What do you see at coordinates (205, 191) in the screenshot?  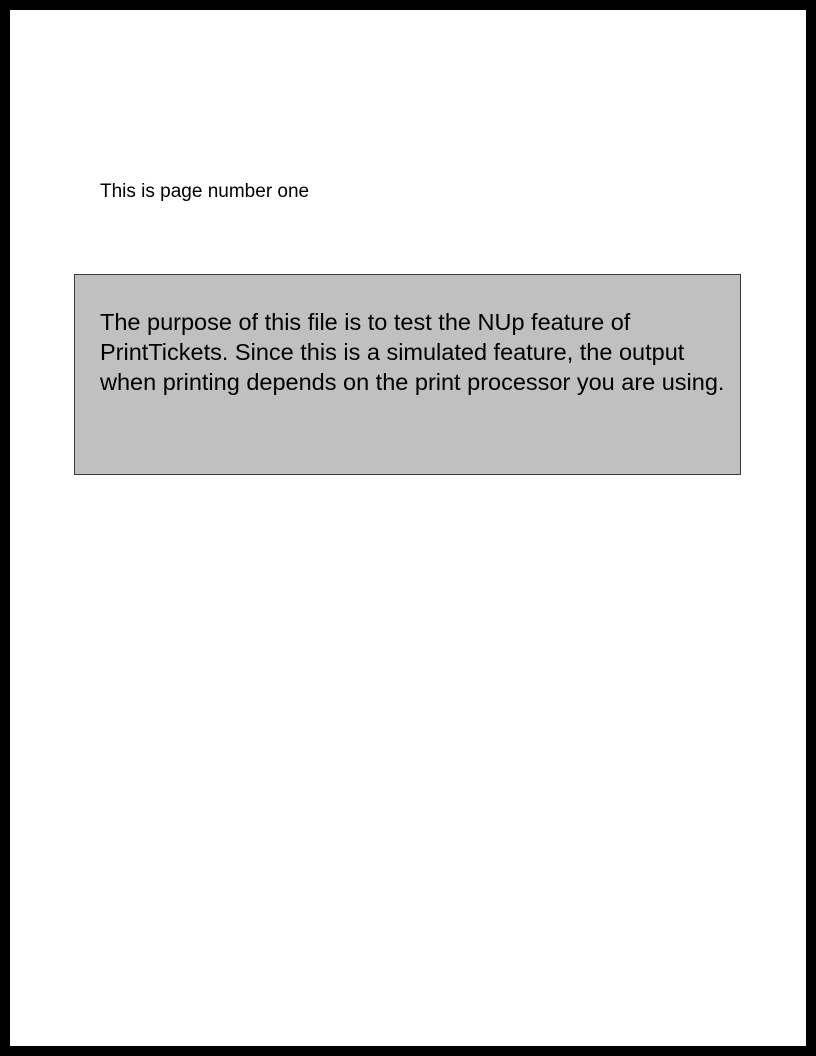 I see `page-number-label: This is page number one` at bounding box center [205, 191].